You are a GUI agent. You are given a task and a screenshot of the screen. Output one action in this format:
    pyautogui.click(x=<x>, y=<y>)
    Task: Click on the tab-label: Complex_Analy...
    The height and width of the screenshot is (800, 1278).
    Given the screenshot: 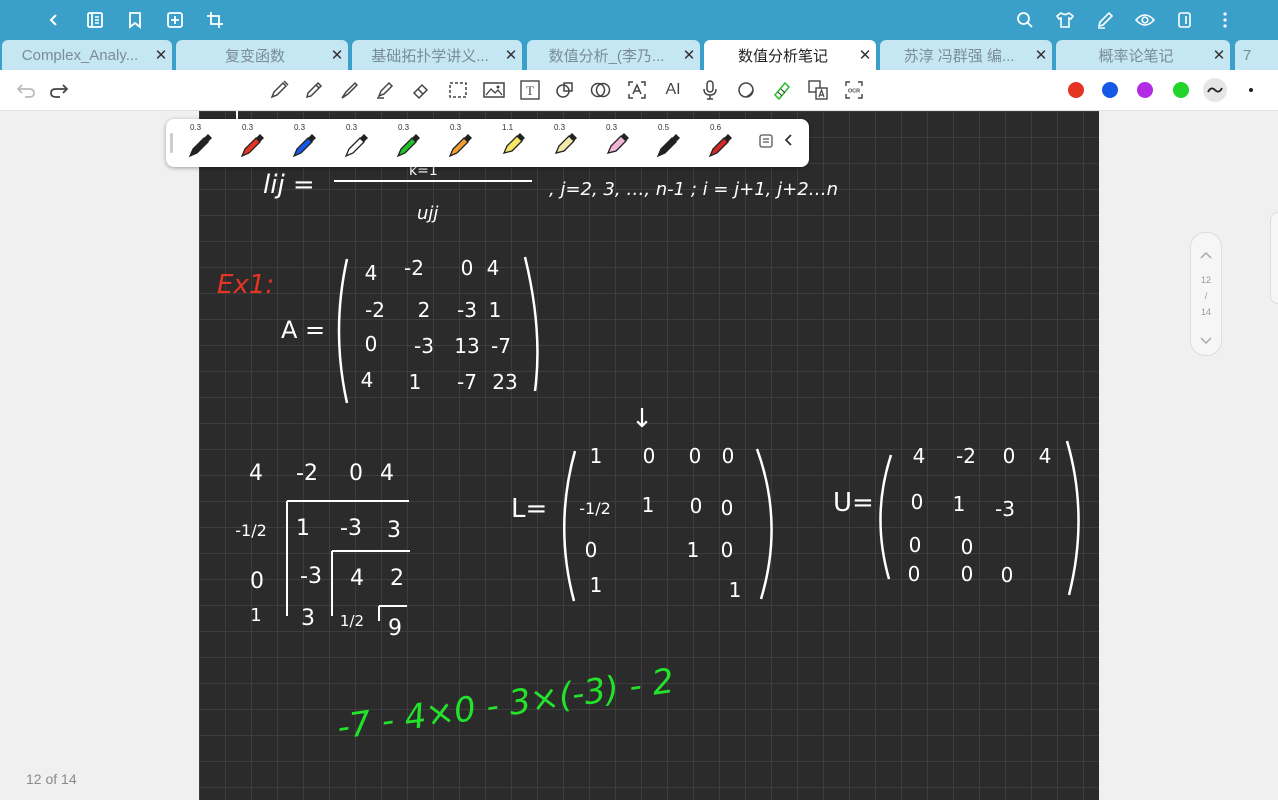 What is the action you would take?
    pyautogui.click(x=80, y=55)
    